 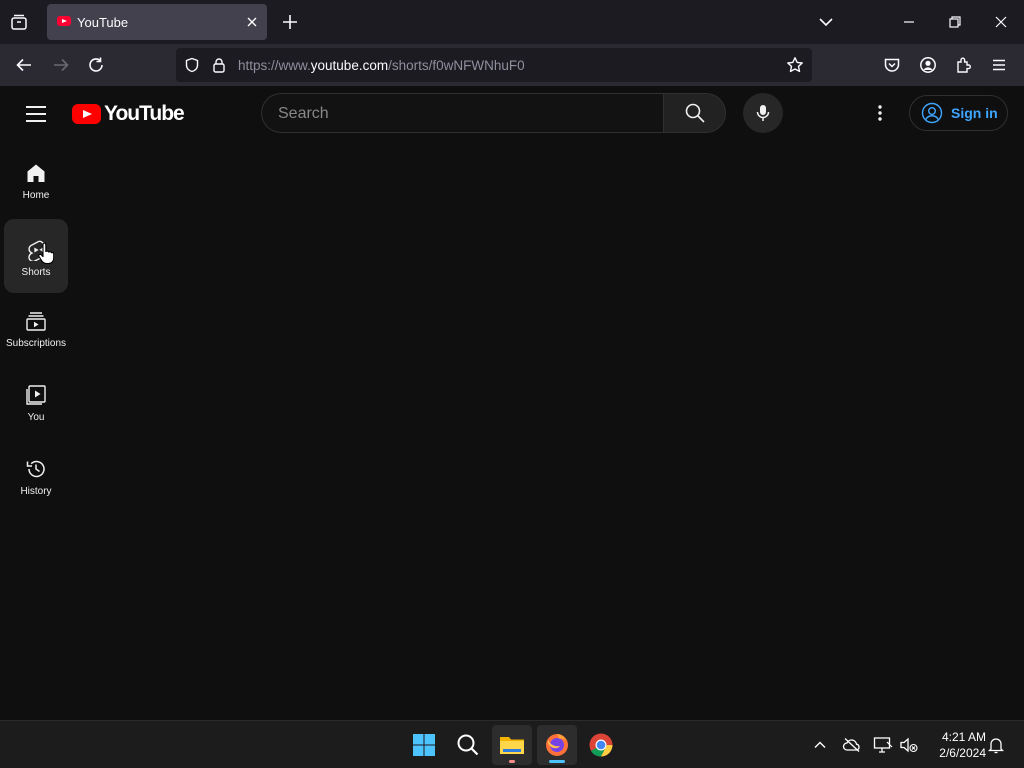 What do you see at coordinates (795, 67) in the screenshot?
I see `bookmark-star-icon` at bounding box center [795, 67].